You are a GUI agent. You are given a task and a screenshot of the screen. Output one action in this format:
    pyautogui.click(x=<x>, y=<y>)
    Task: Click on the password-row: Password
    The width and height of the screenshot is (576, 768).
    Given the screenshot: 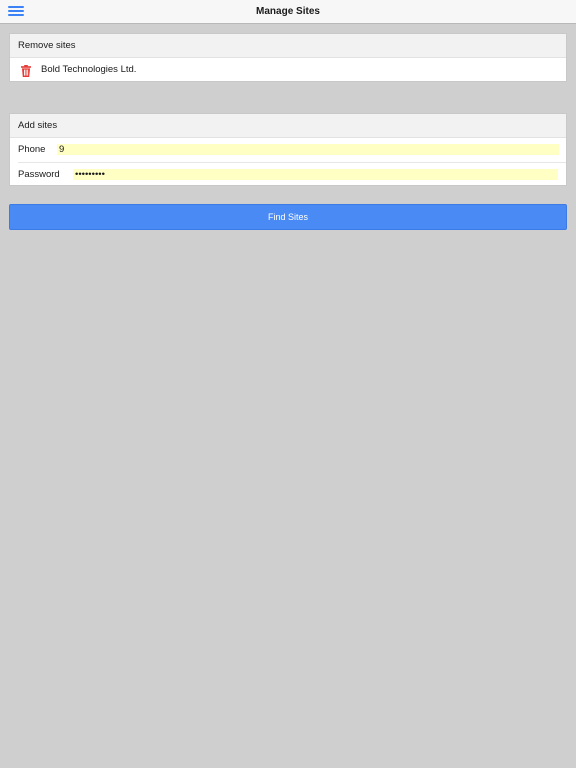 What is the action you would take?
    pyautogui.click(x=292, y=174)
    